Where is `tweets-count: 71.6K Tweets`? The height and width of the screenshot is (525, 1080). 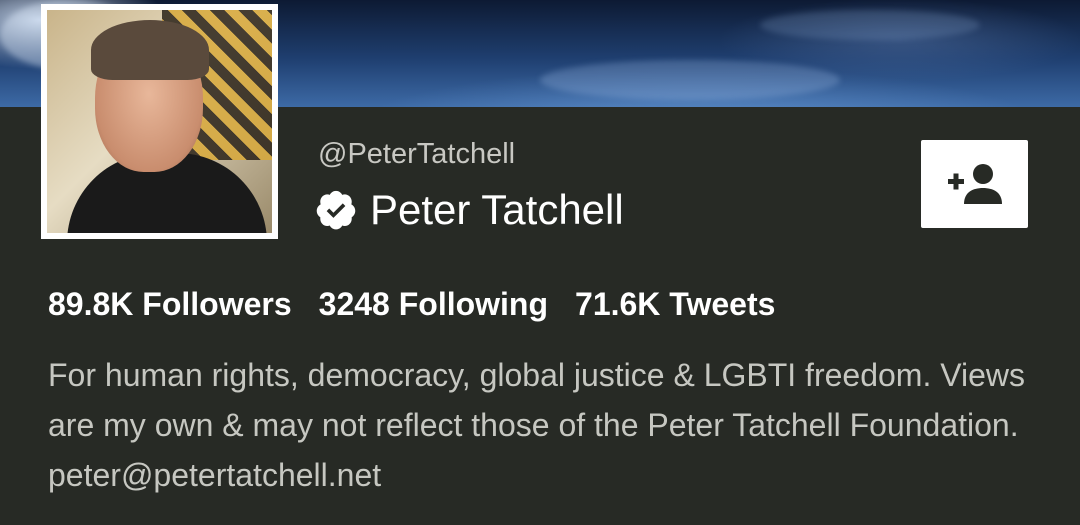
tweets-count: 71.6K Tweets is located at coordinates (675, 304).